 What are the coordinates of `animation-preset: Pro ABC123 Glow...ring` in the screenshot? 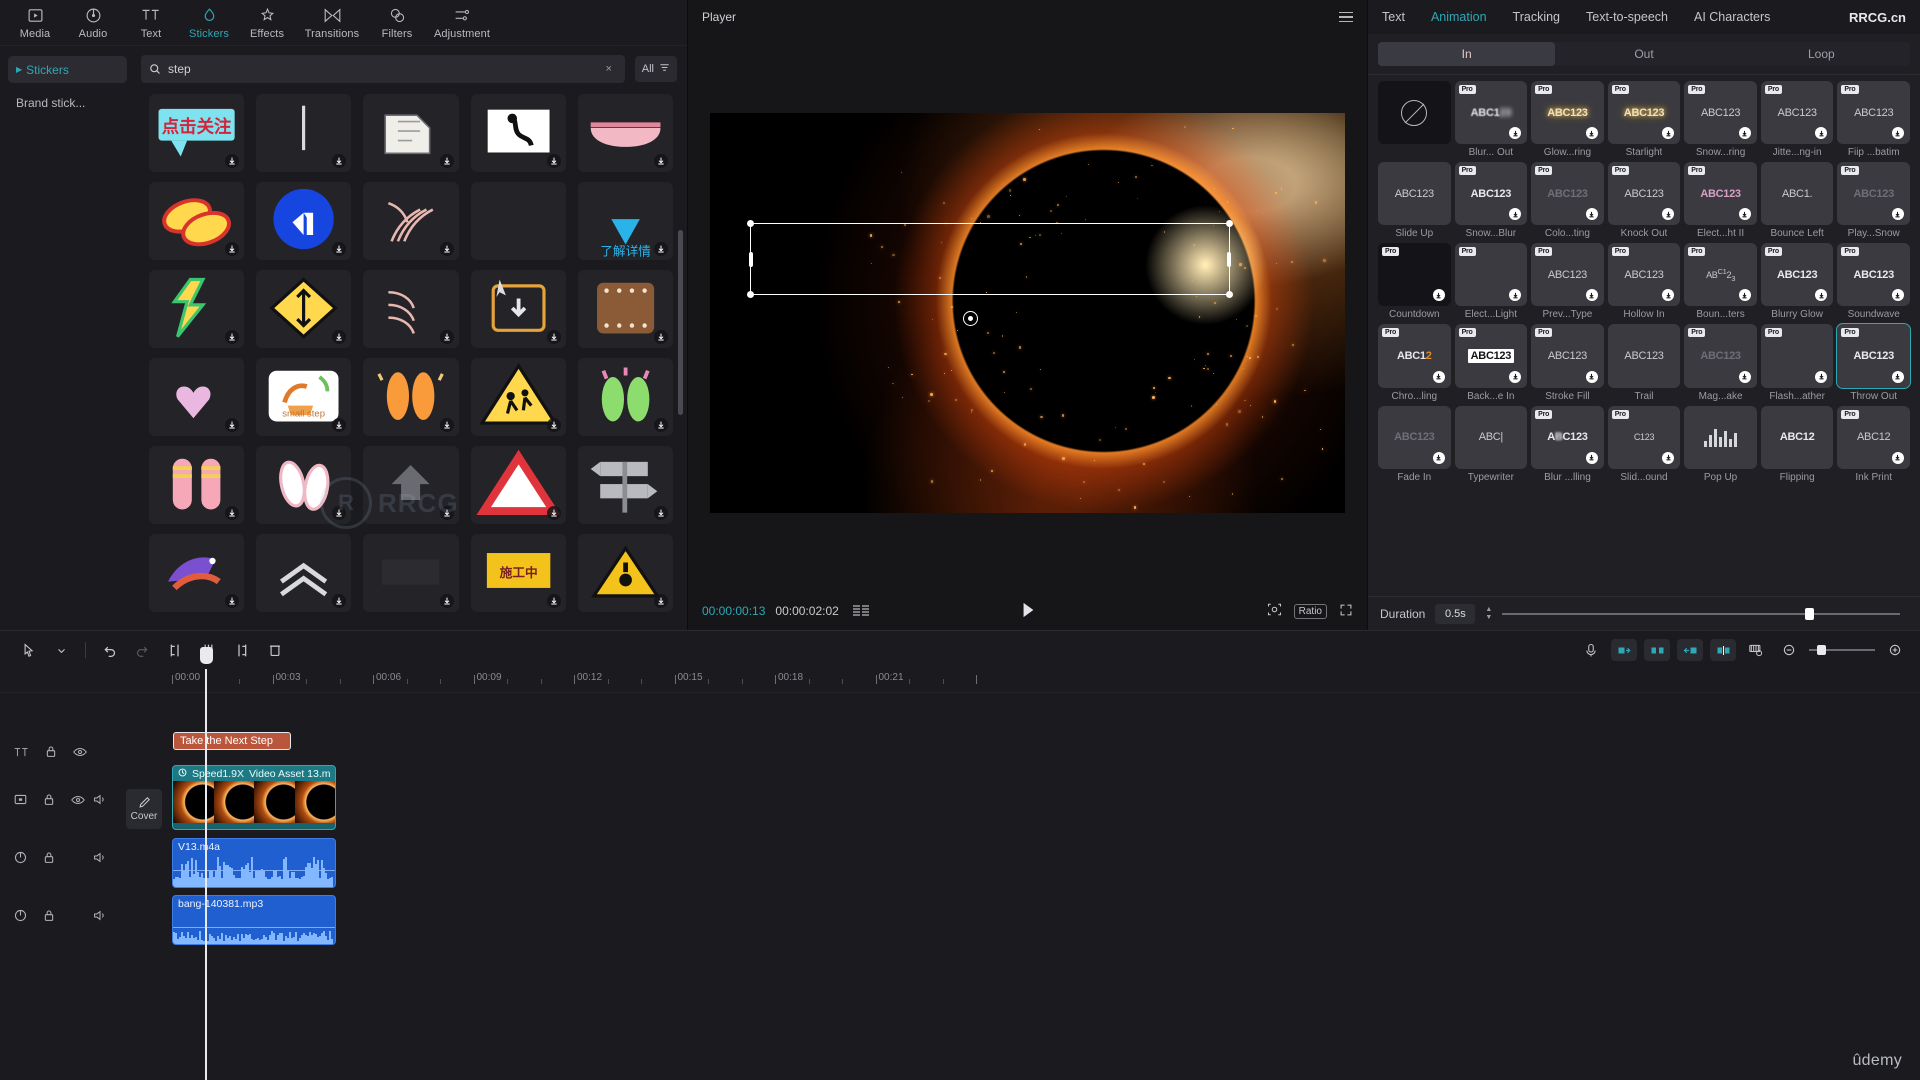 It's located at (1567, 119).